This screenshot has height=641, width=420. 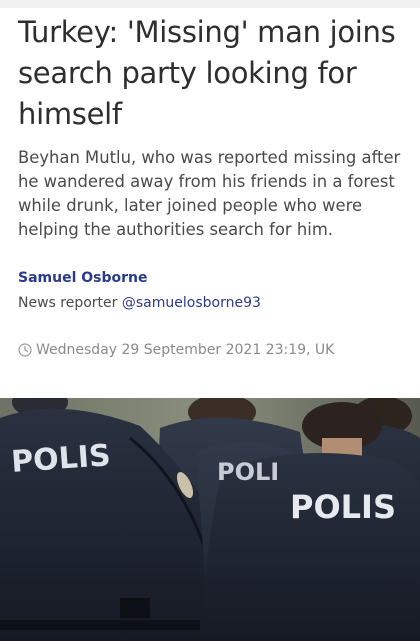 What do you see at coordinates (83, 278) in the screenshot?
I see `author-name-link: Samuel Osborne` at bounding box center [83, 278].